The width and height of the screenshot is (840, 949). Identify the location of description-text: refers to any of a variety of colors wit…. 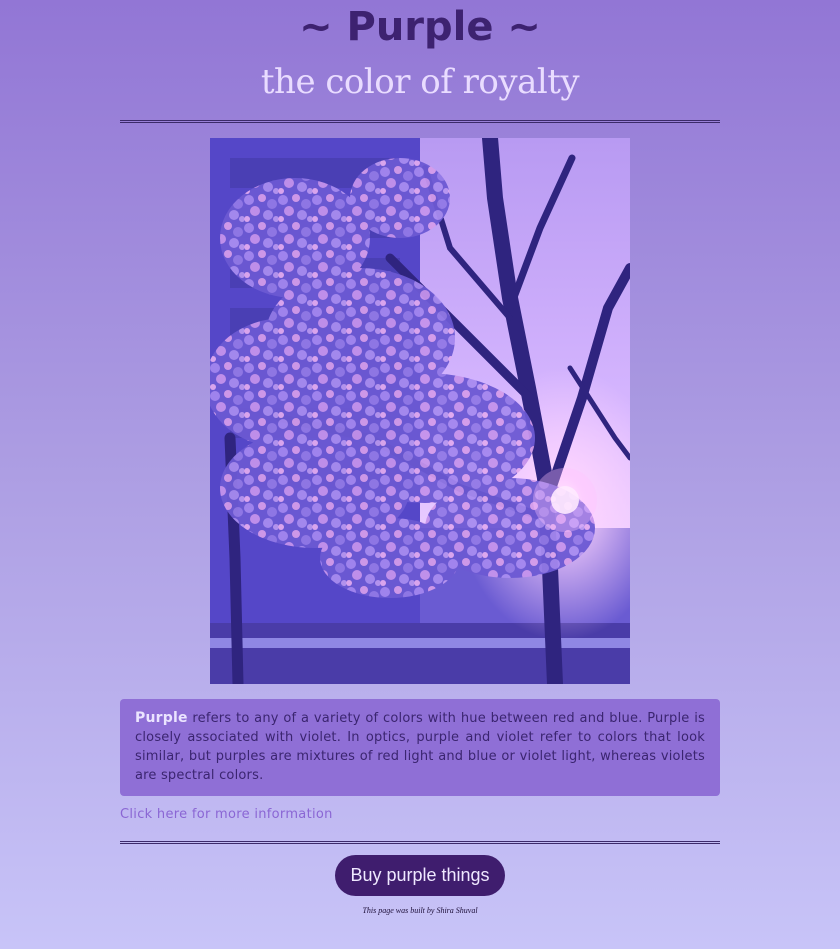
(420, 747).